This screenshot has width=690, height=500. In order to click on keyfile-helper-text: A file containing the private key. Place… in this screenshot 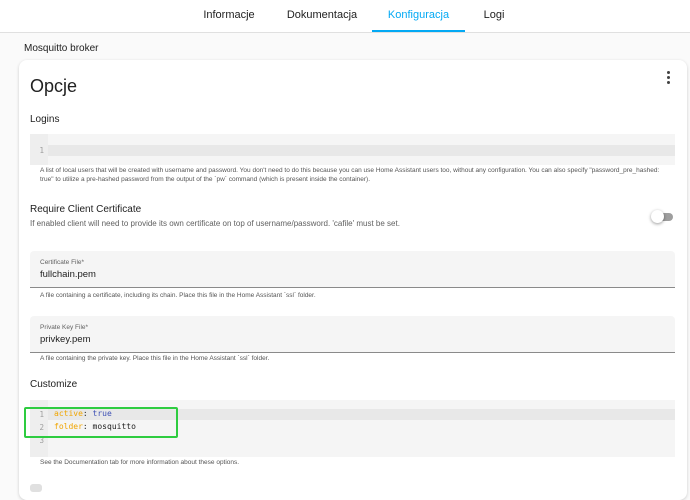, I will do `click(155, 358)`.